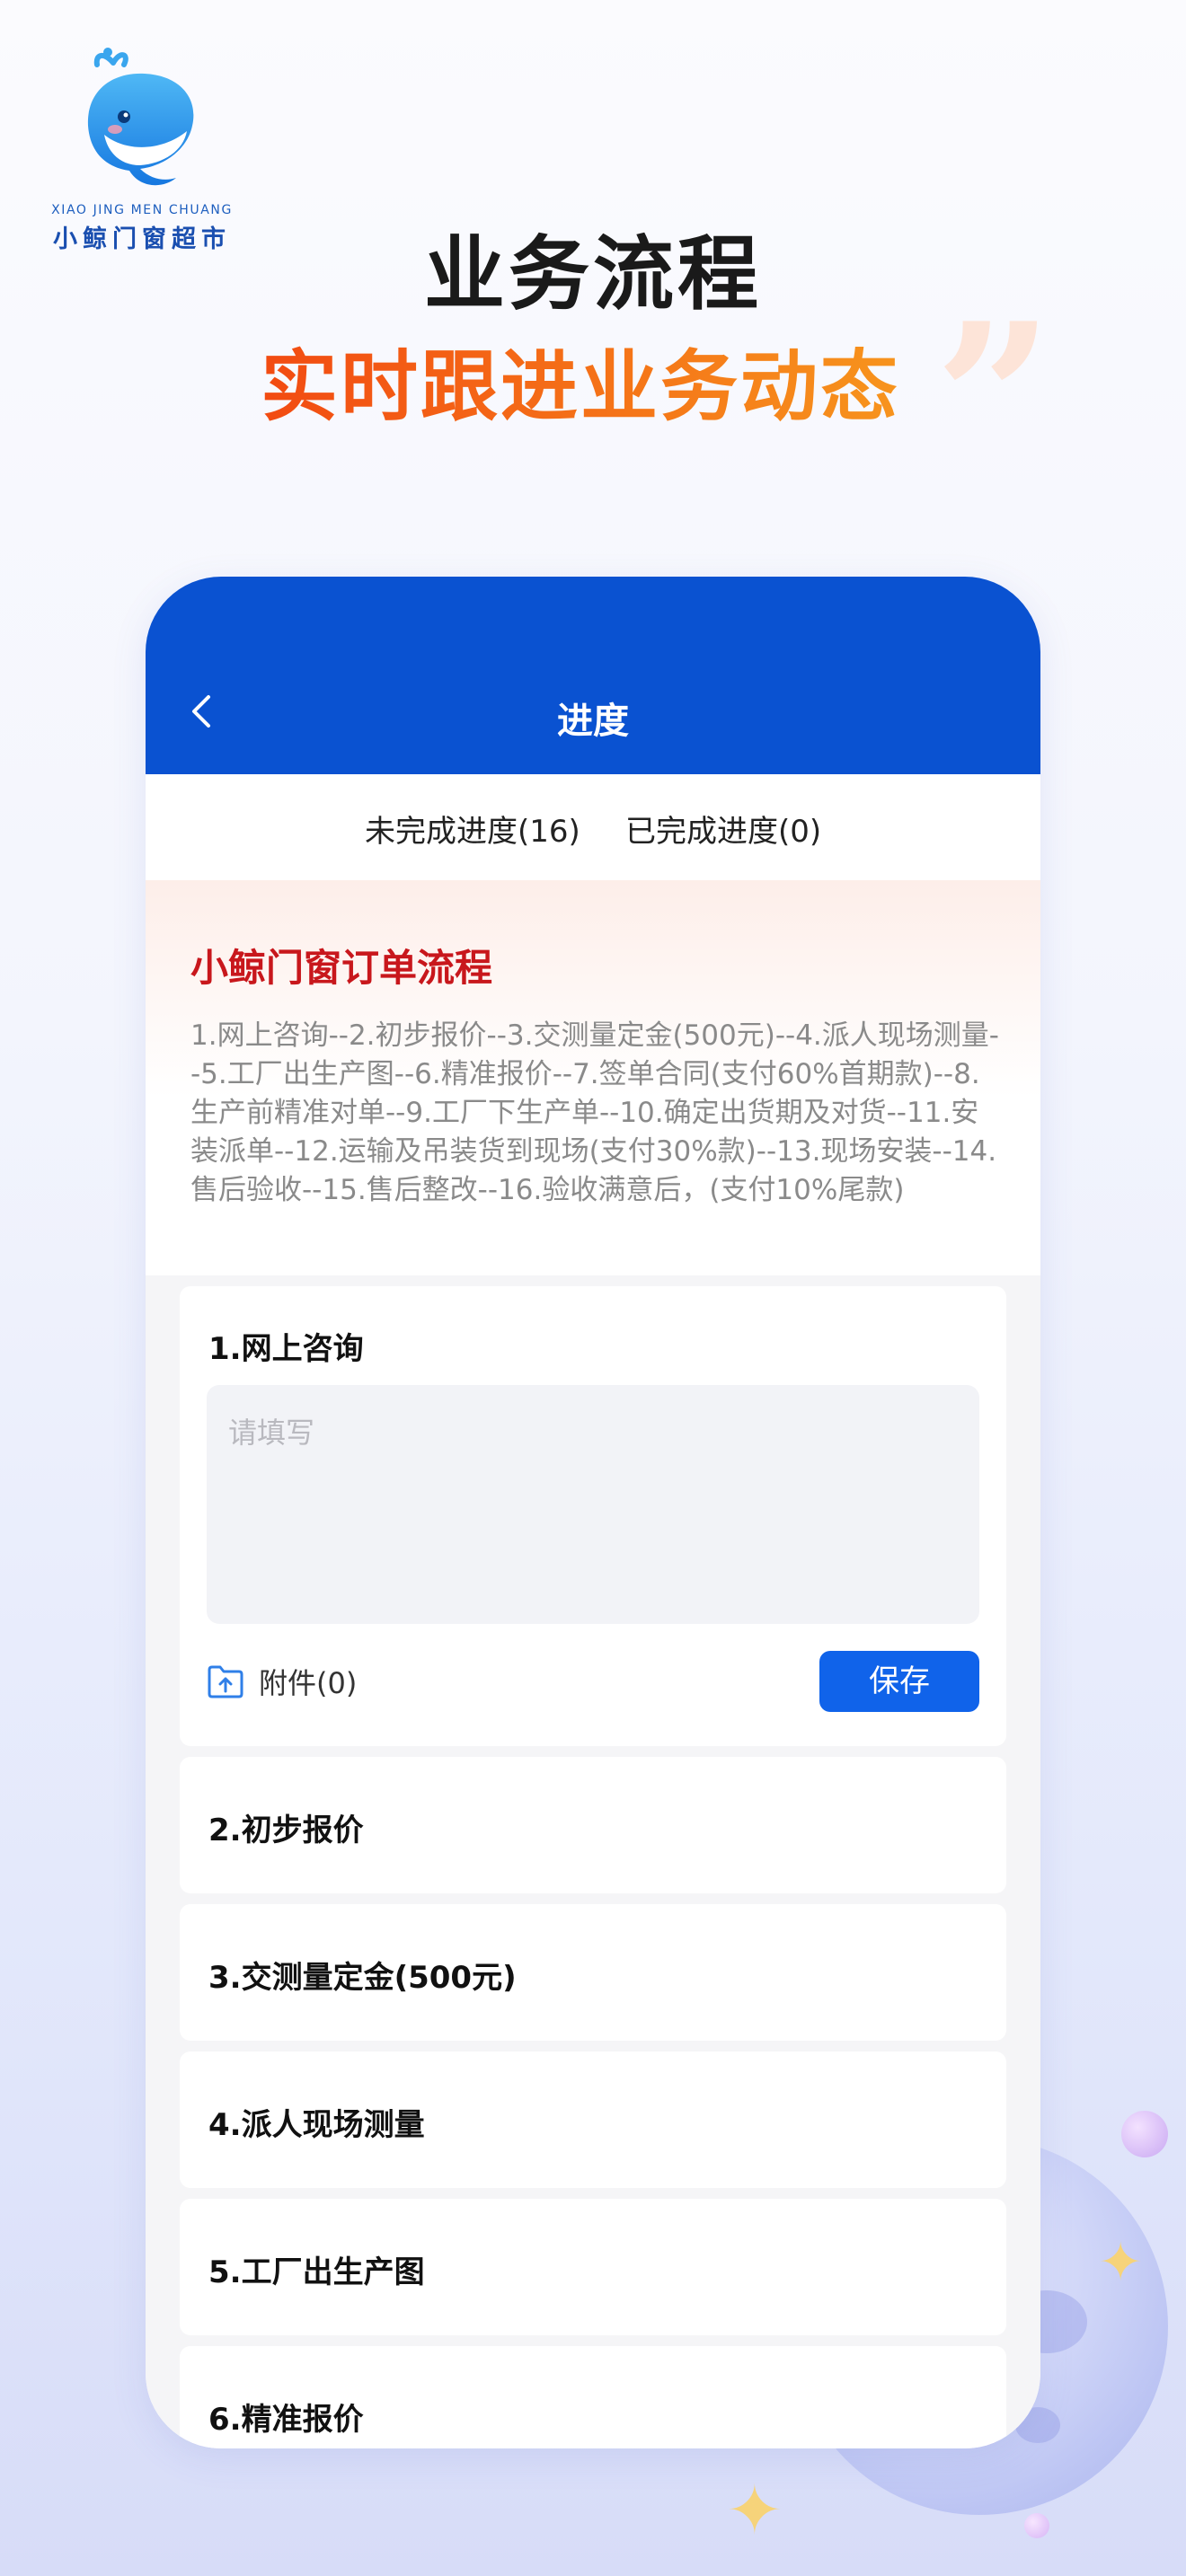 This screenshot has width=1186, height=2576. Describe the element at coordinates (593, 1825) in the screenshot. I see `step-card: 2.初步报价` at that location.